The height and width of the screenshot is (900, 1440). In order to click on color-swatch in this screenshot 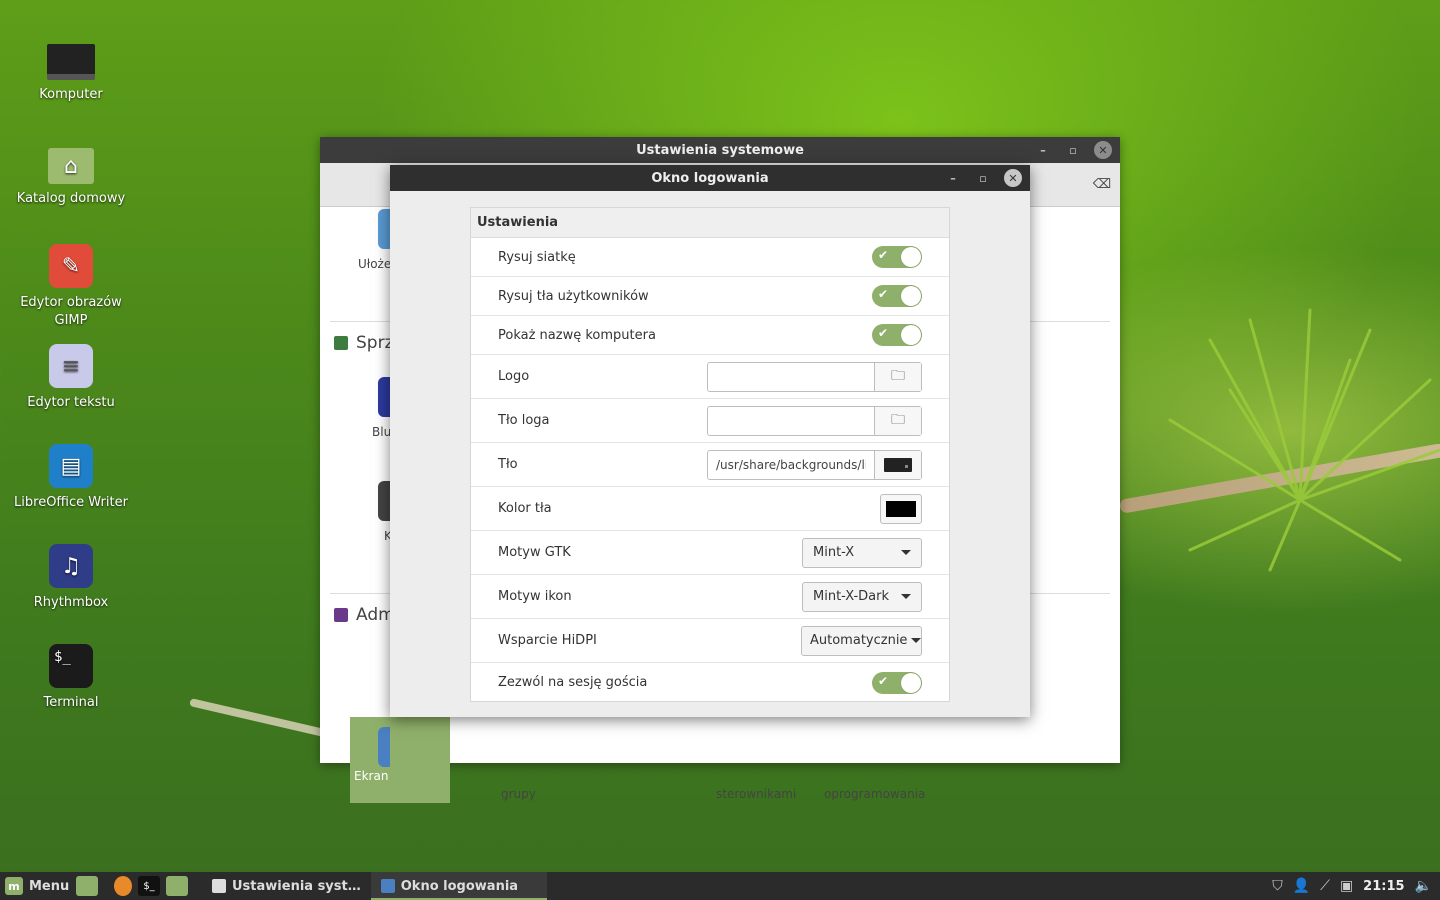, I will do `click(901, 508)`.